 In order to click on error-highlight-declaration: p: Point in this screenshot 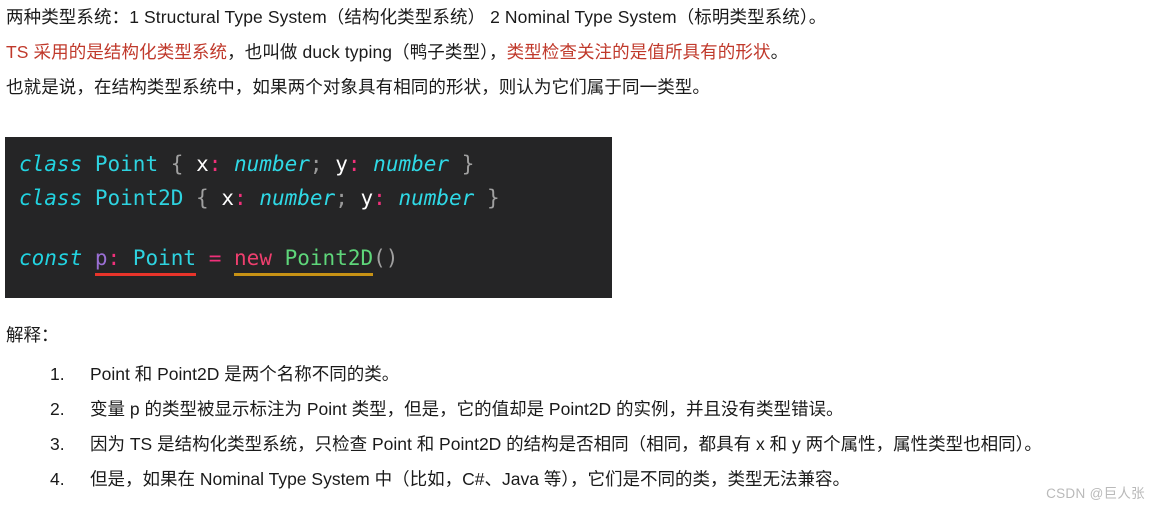, I will do `click(145, 261)`.